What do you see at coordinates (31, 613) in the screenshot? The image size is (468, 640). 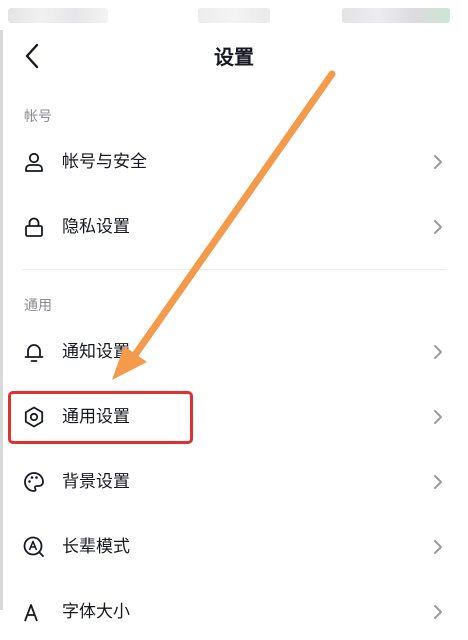 I see `font-size-icon` at bounding box center [31, 613].